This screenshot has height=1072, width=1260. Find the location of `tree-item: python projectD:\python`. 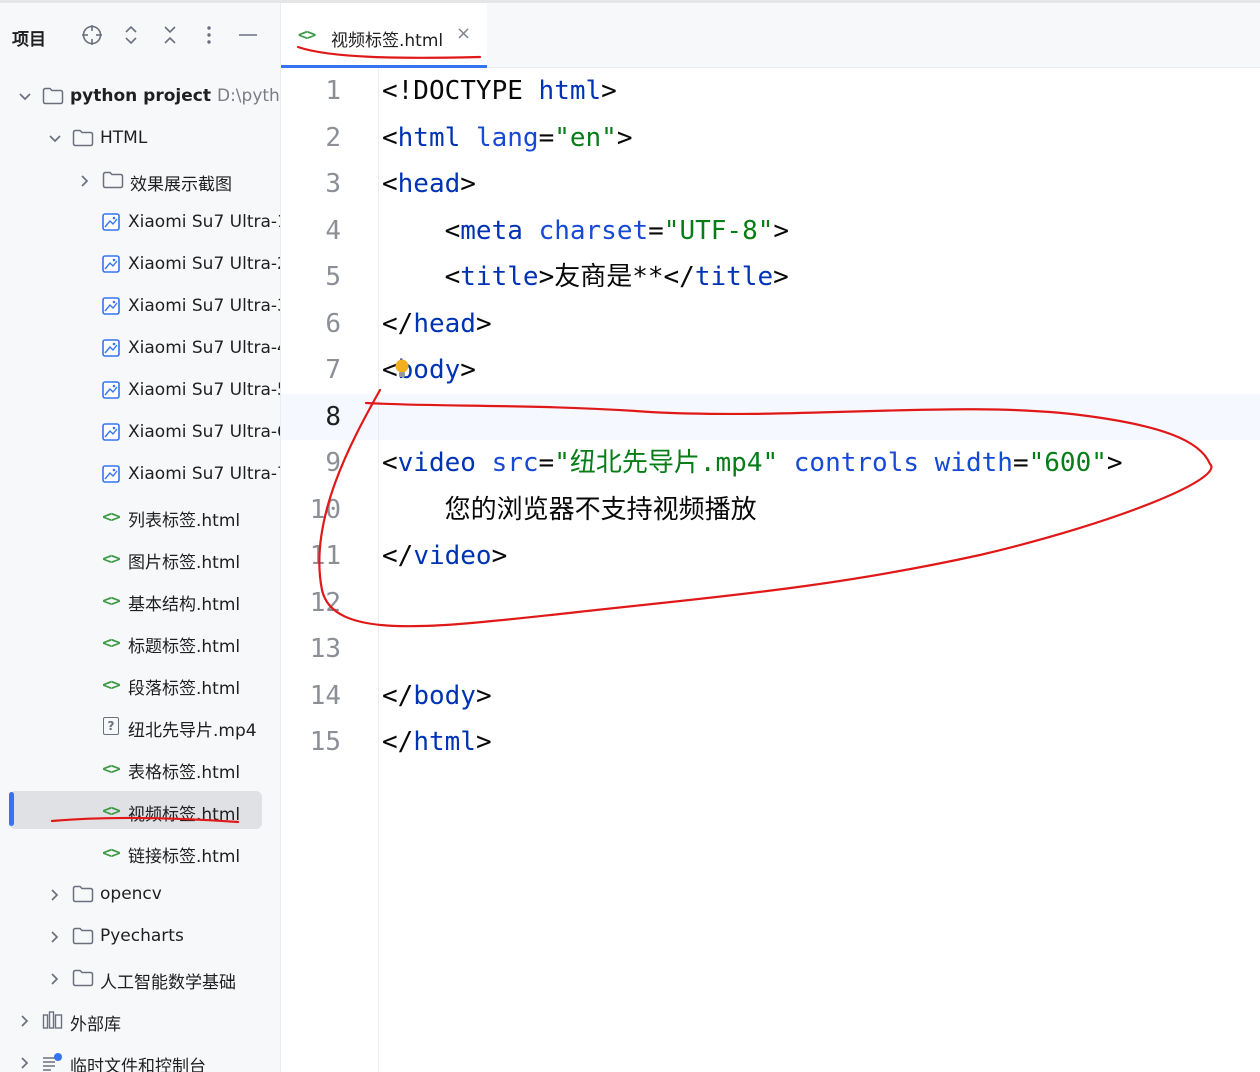

tree-item: python projectD:\python is located at coordinates (140, 96).